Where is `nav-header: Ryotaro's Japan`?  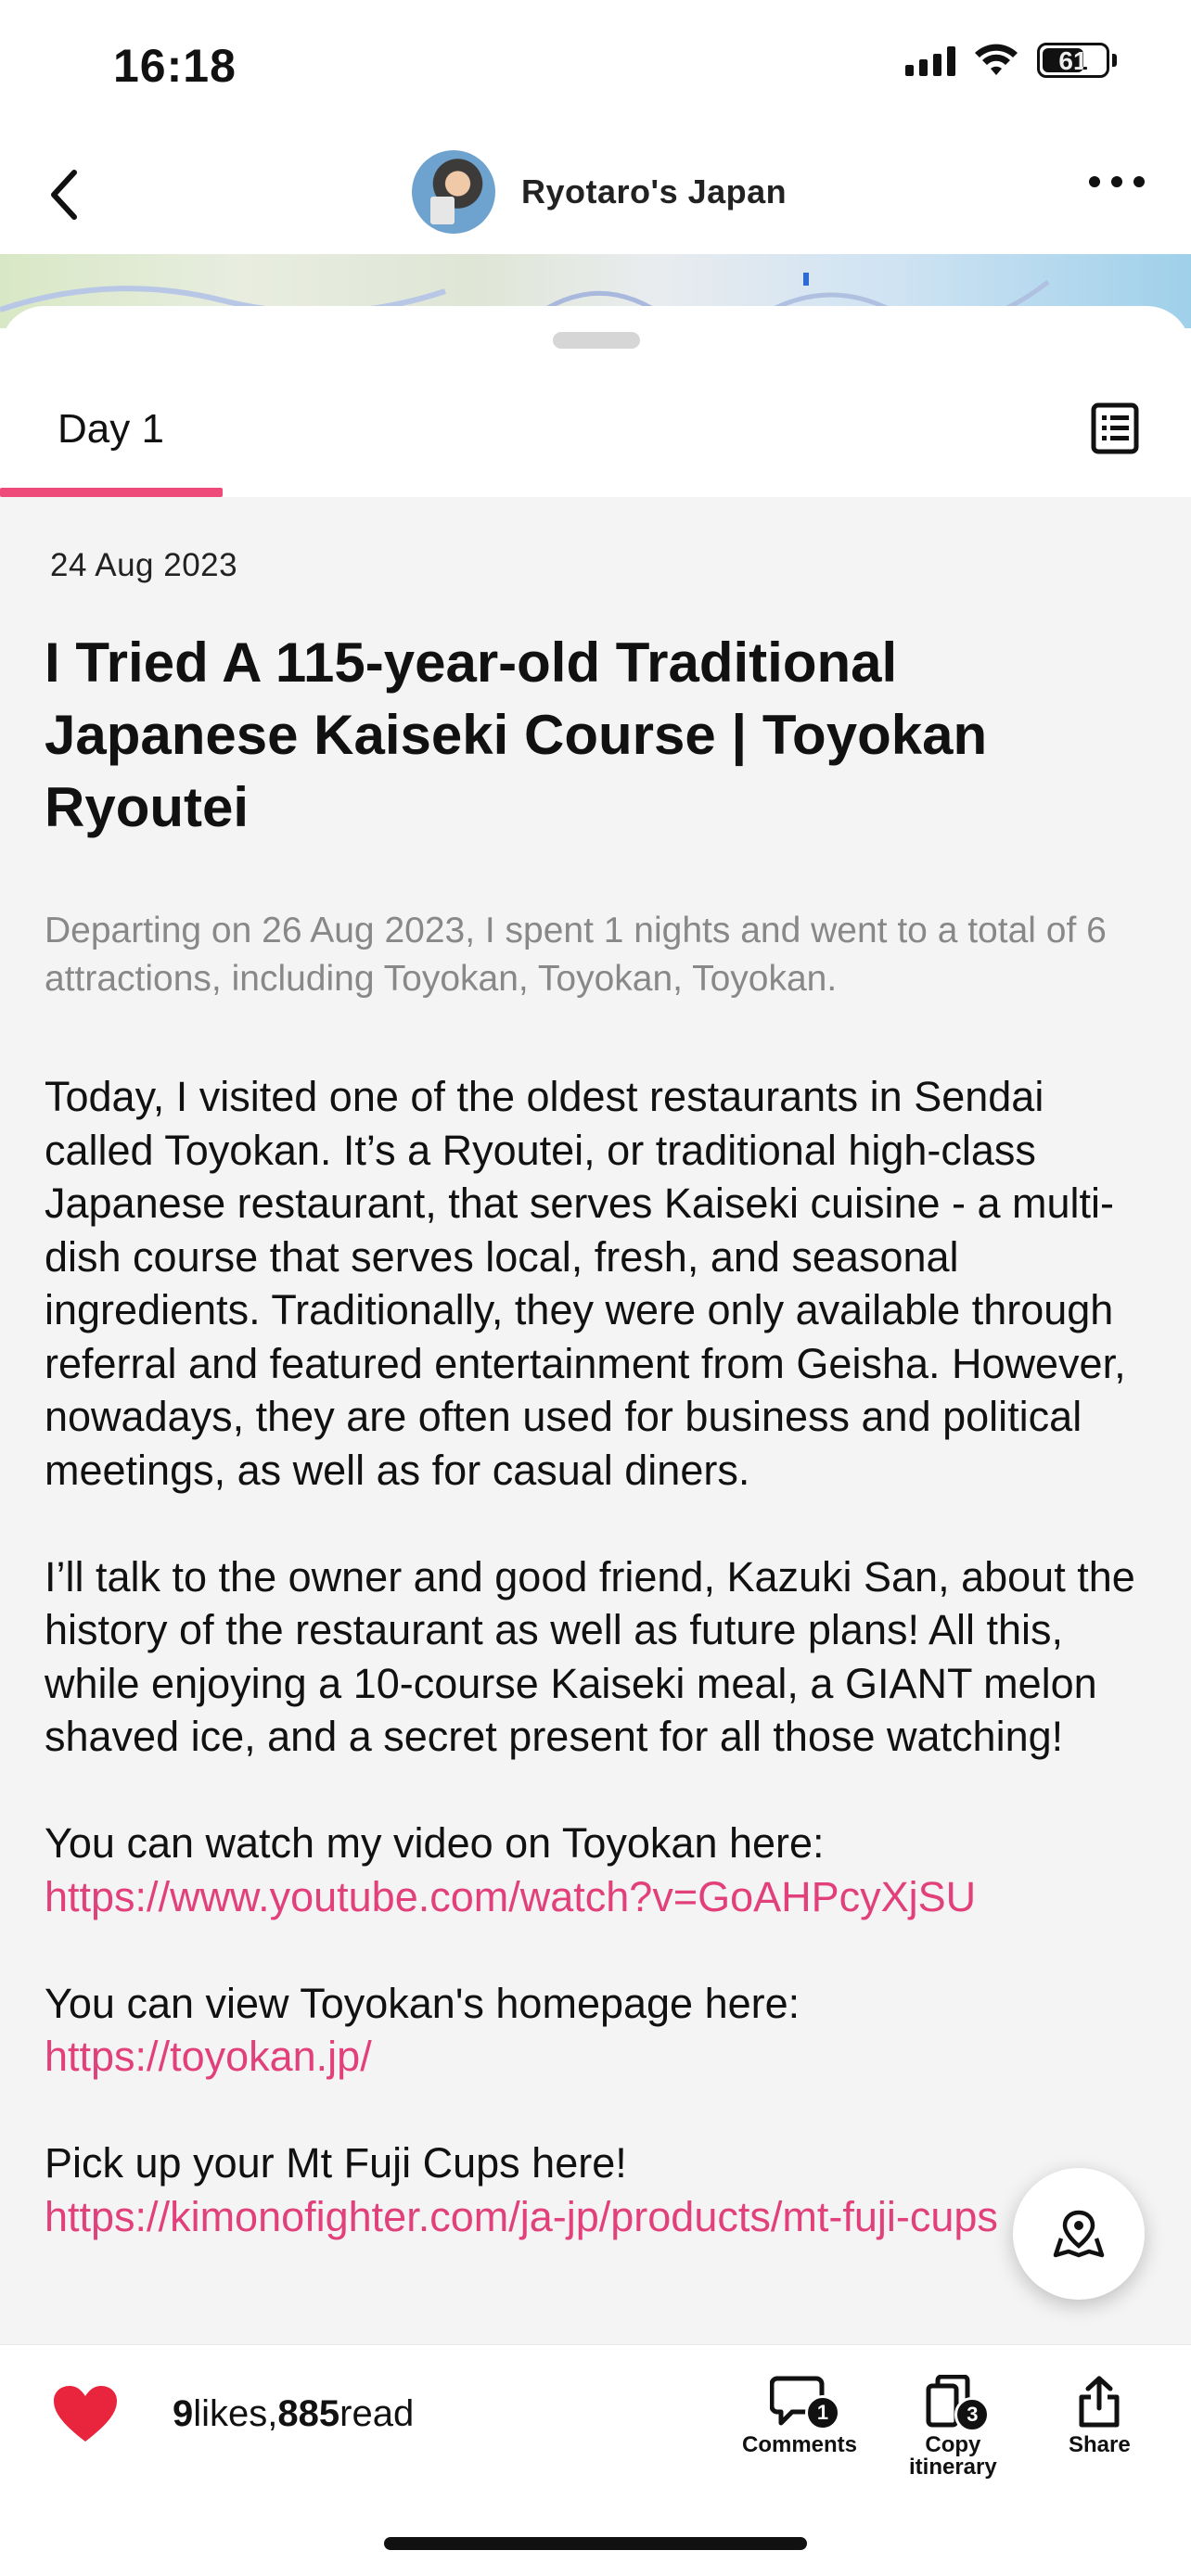 nav-header: Ryotaro's Japan is located at coordinates (595, 196).